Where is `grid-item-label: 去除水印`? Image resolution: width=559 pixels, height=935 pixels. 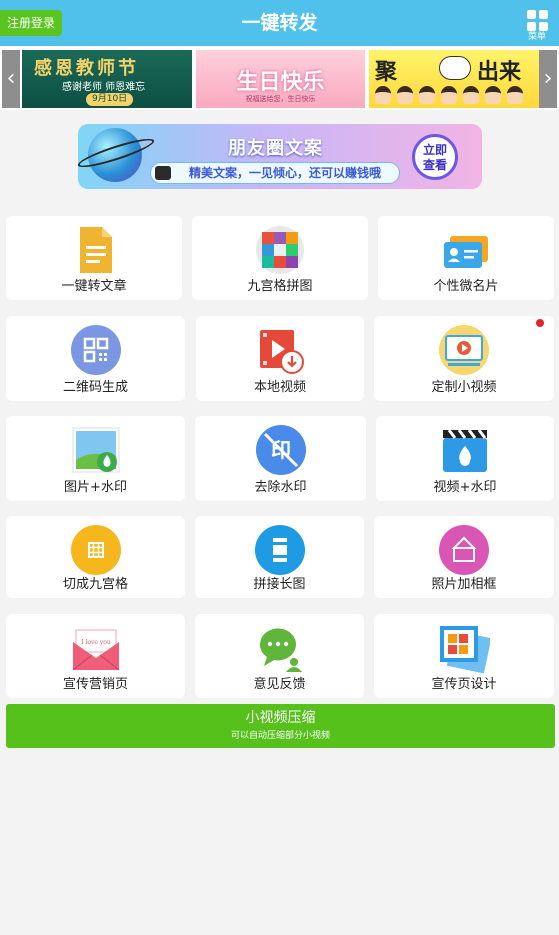
grid-item-label: 去除水印 is located at coordinates (280, 487).